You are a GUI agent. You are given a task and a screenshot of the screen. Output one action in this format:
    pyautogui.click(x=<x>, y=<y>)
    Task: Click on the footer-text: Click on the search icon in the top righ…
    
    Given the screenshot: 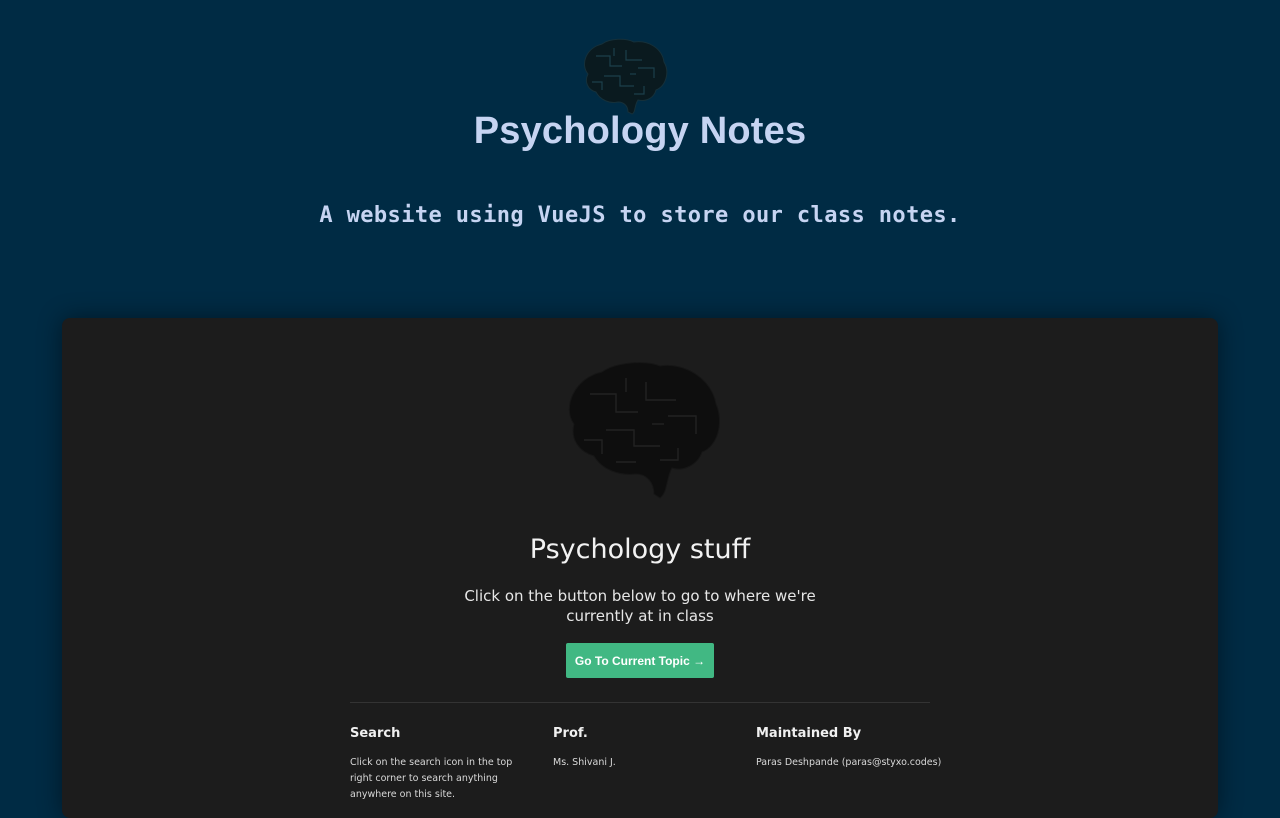 What is the action you would take?
    pyautogui.click(x=431, y=778)
    